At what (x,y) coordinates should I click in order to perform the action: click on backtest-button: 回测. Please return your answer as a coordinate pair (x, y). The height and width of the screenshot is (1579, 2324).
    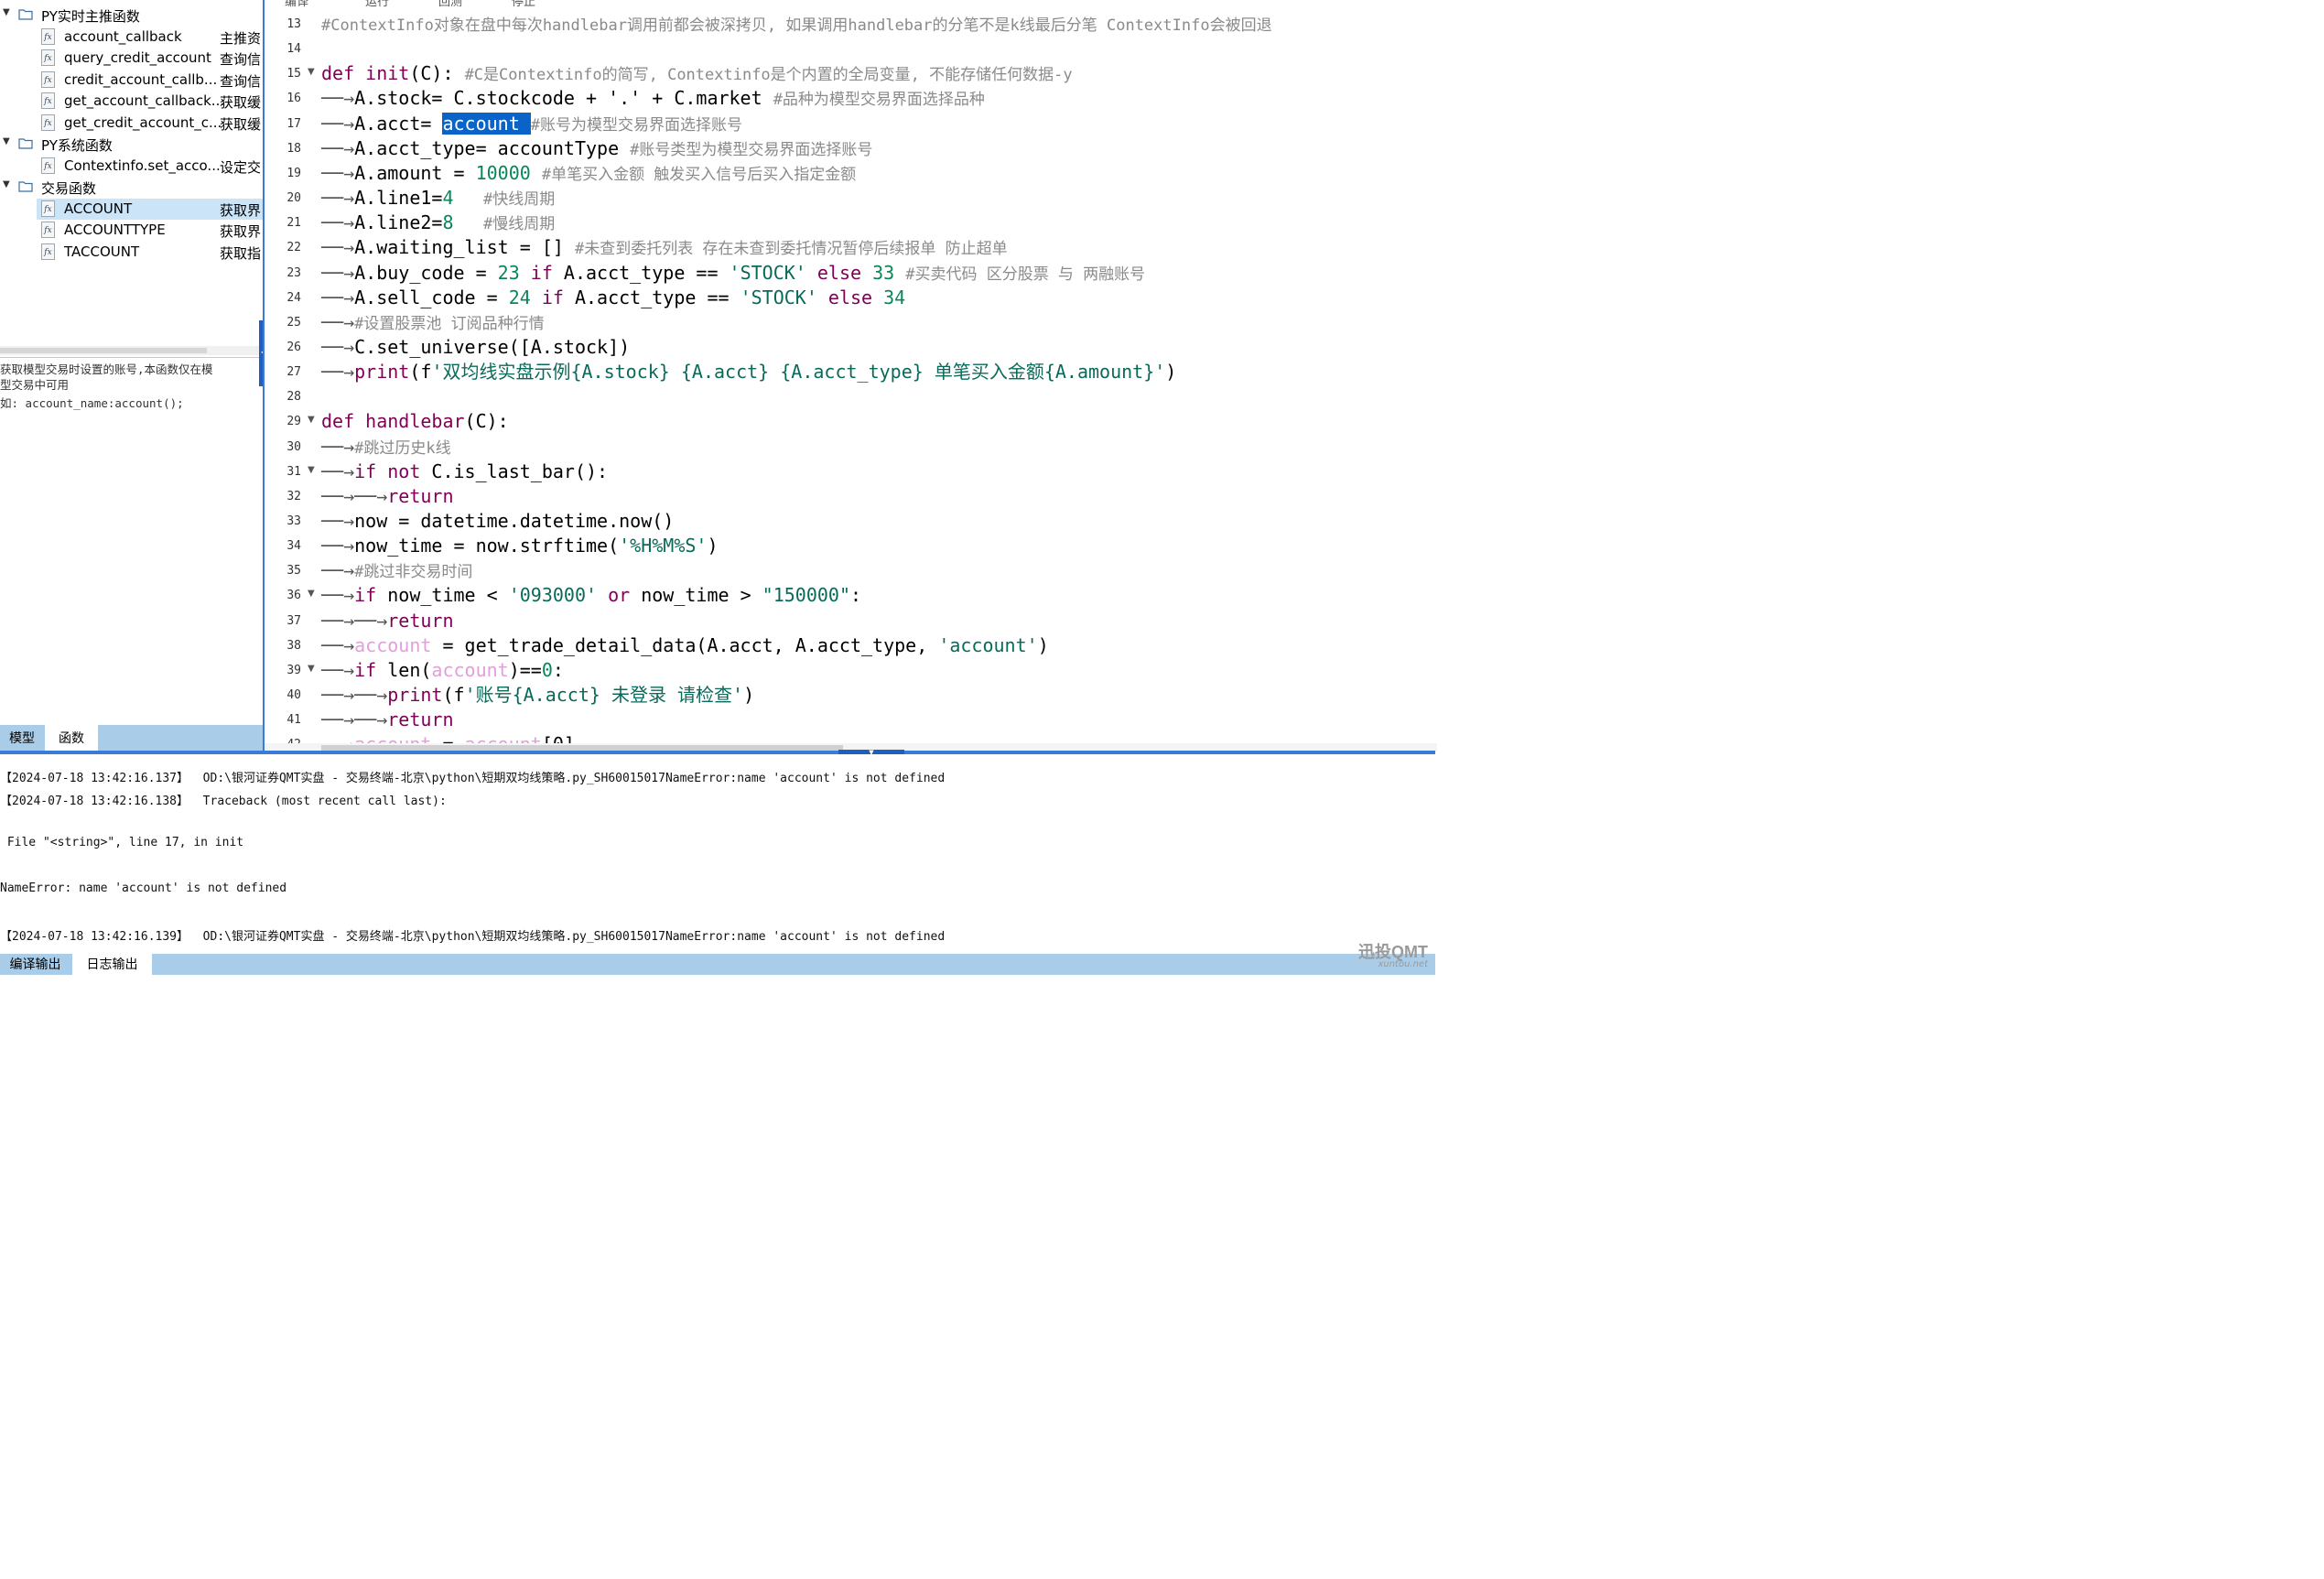
    Looking at the image, I should click on (450, 4).